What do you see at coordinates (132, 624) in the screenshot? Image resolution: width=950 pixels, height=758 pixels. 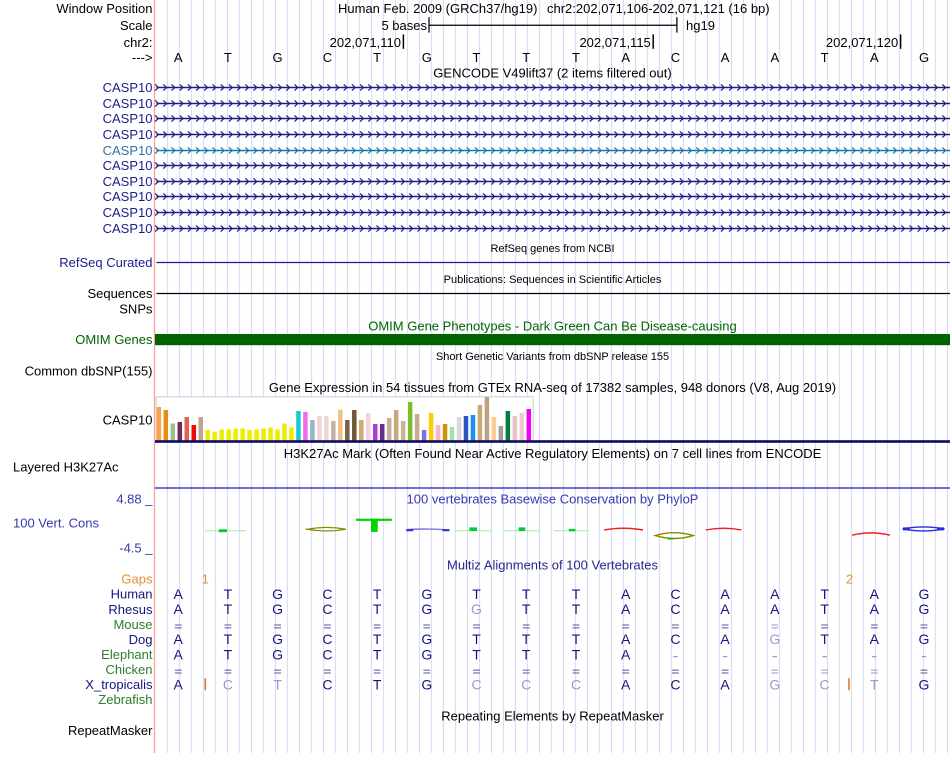 I see `svg-text: Mouse` at bounding box center [132, 624].